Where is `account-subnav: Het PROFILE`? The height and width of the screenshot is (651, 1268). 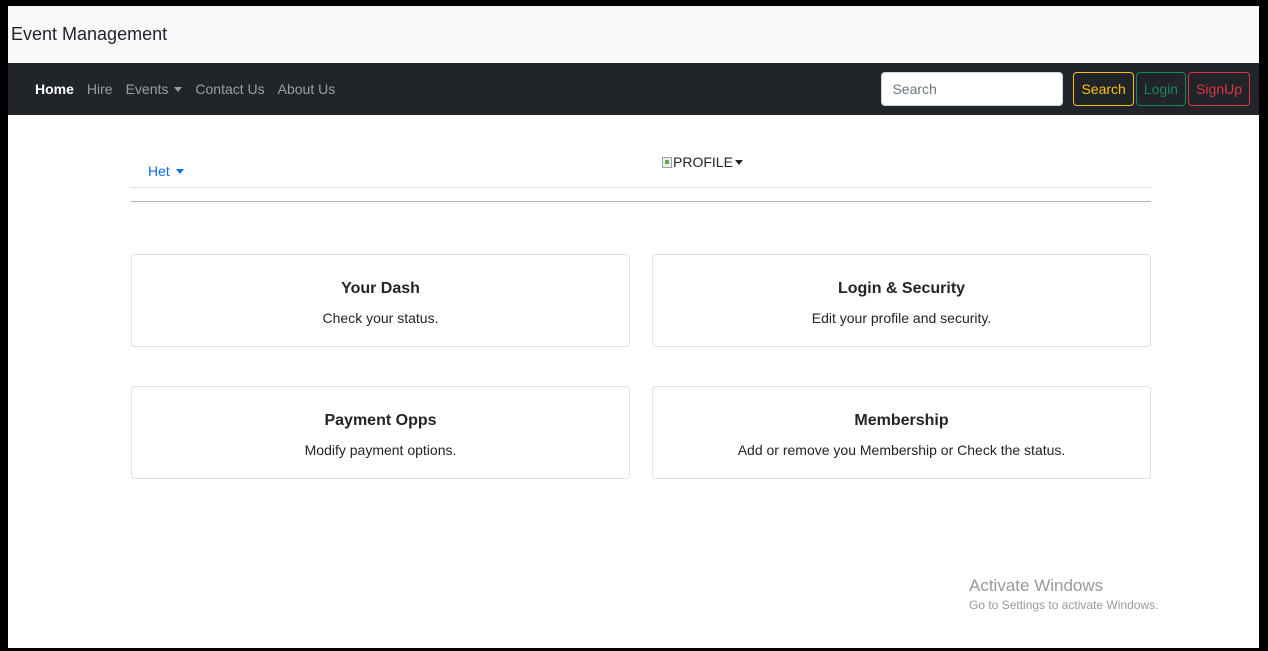
account-subnav: Het PROFILE is located at coordinates (641, 167).